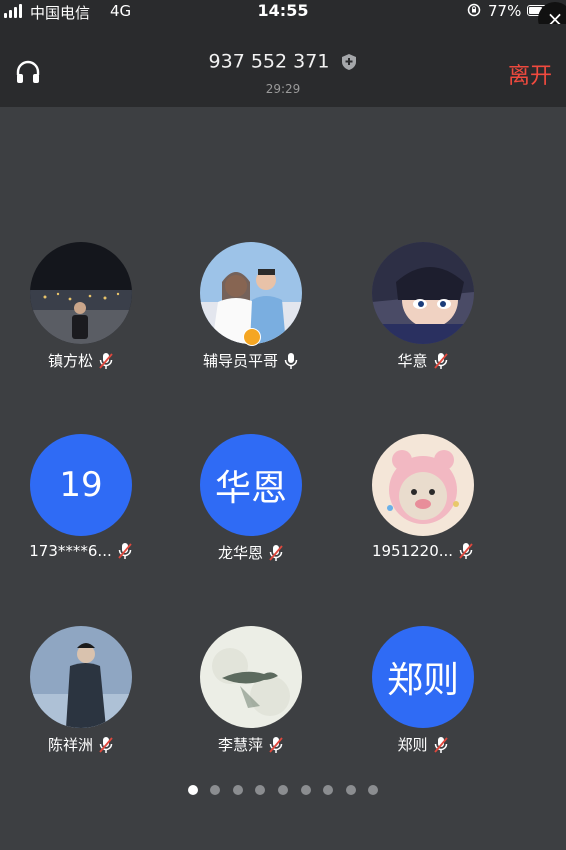  Describe the element at coordinates (250, 488) in the screenshot. I see `avatar-initials: 华恩` at that location.